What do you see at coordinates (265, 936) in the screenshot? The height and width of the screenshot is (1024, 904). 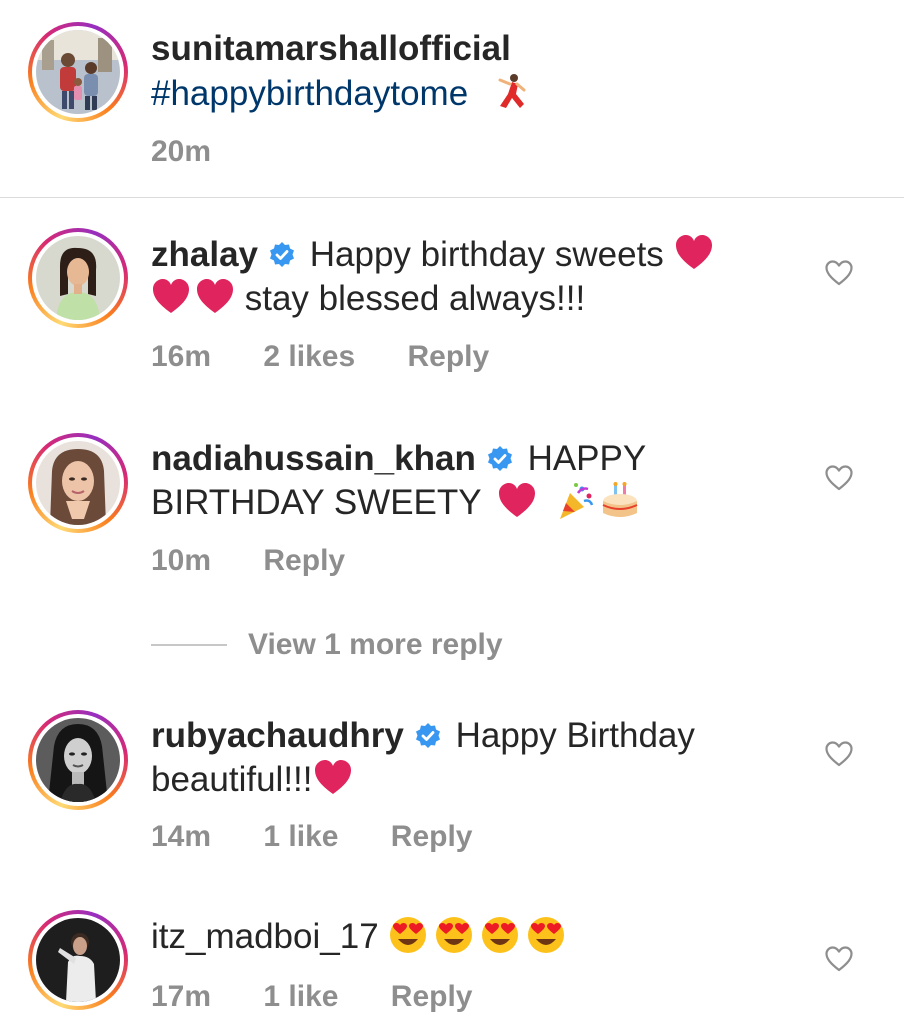 I see `comment-username: itz_madboi_17` at bounding box center [265, 936].